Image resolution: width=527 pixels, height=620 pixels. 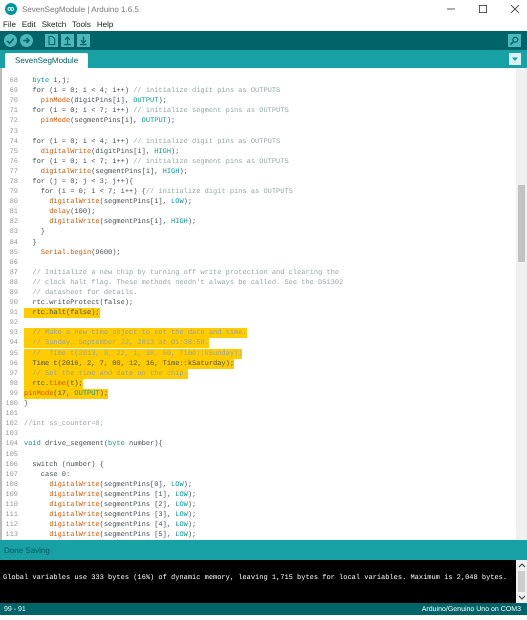 I want to click on upload-icon, so click(x=26, y=40).